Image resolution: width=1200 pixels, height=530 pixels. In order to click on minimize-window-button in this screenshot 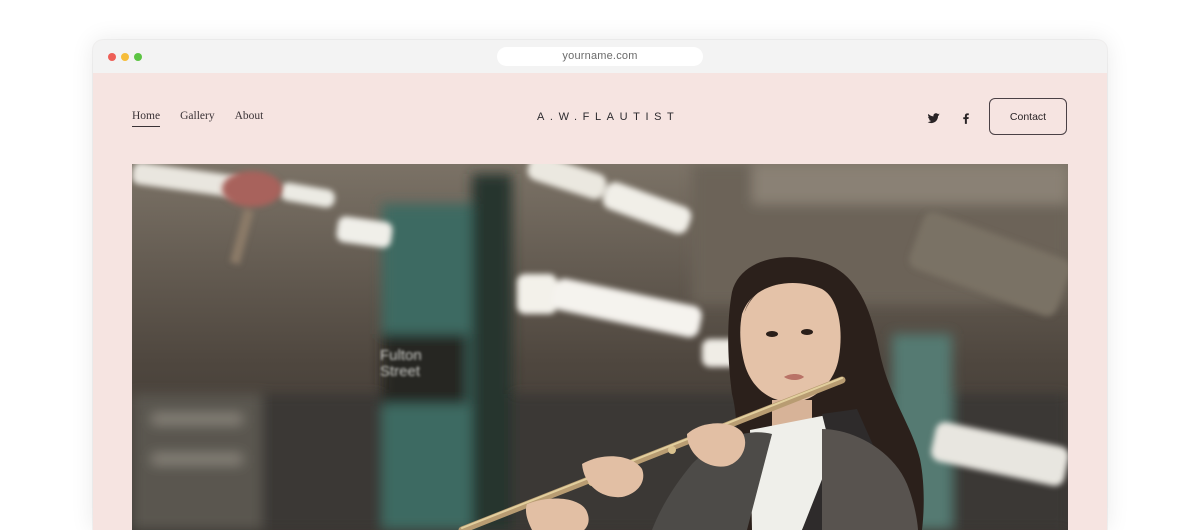, I will do `click(125, 57)`.